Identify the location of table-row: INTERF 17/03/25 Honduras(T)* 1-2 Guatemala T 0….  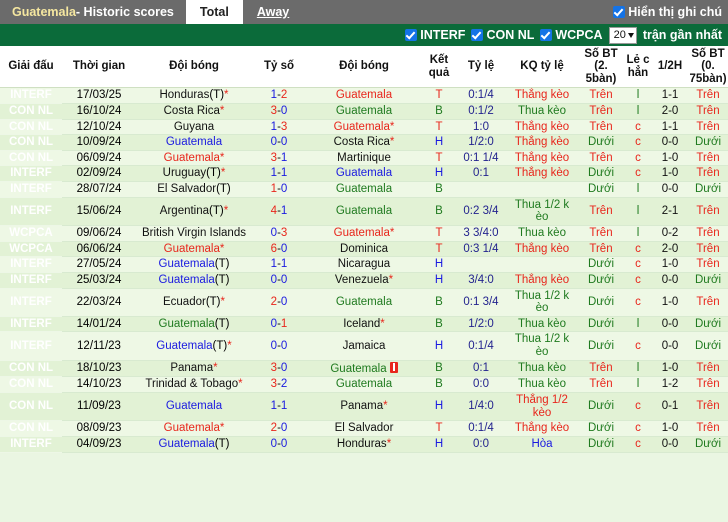
(364, 95).